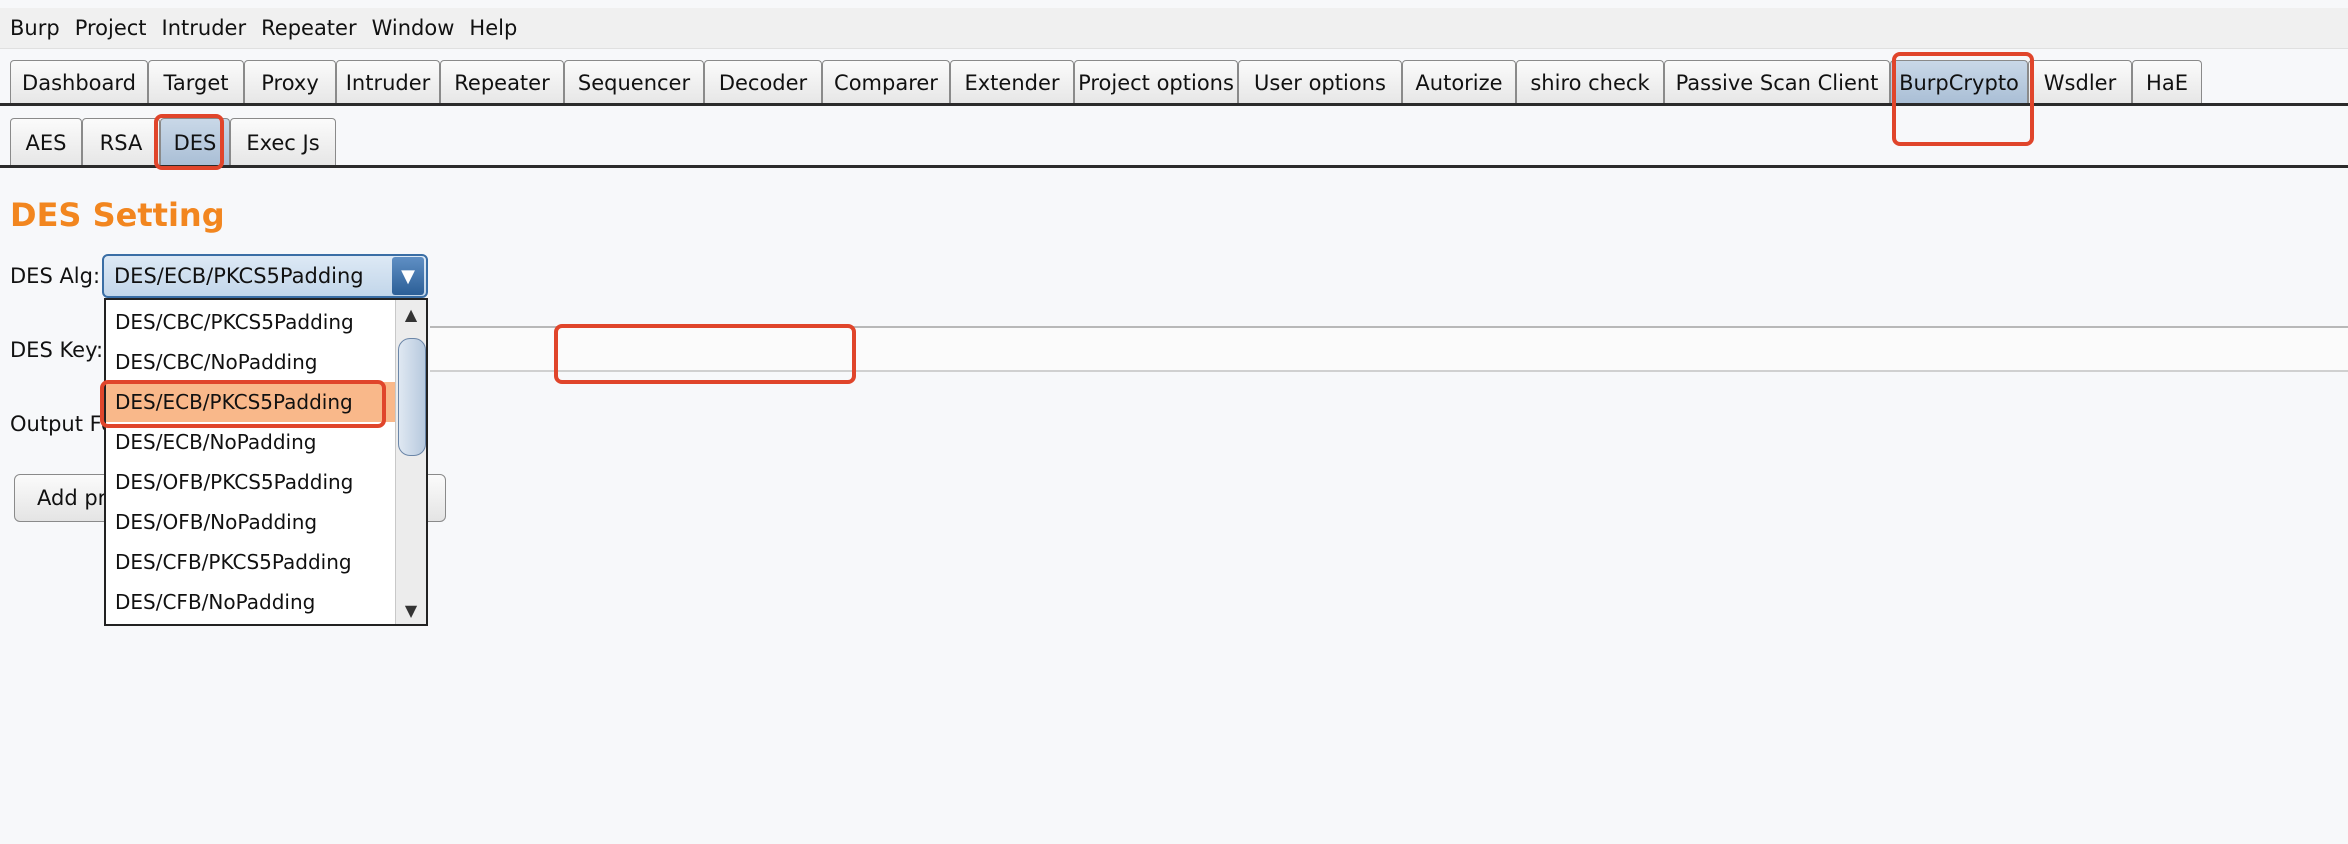 This screenshot has width=2348, height=844. Describe the element at coordinates (1012, 82) in the screenshot. I see `tab-extender: Extender` at that location.